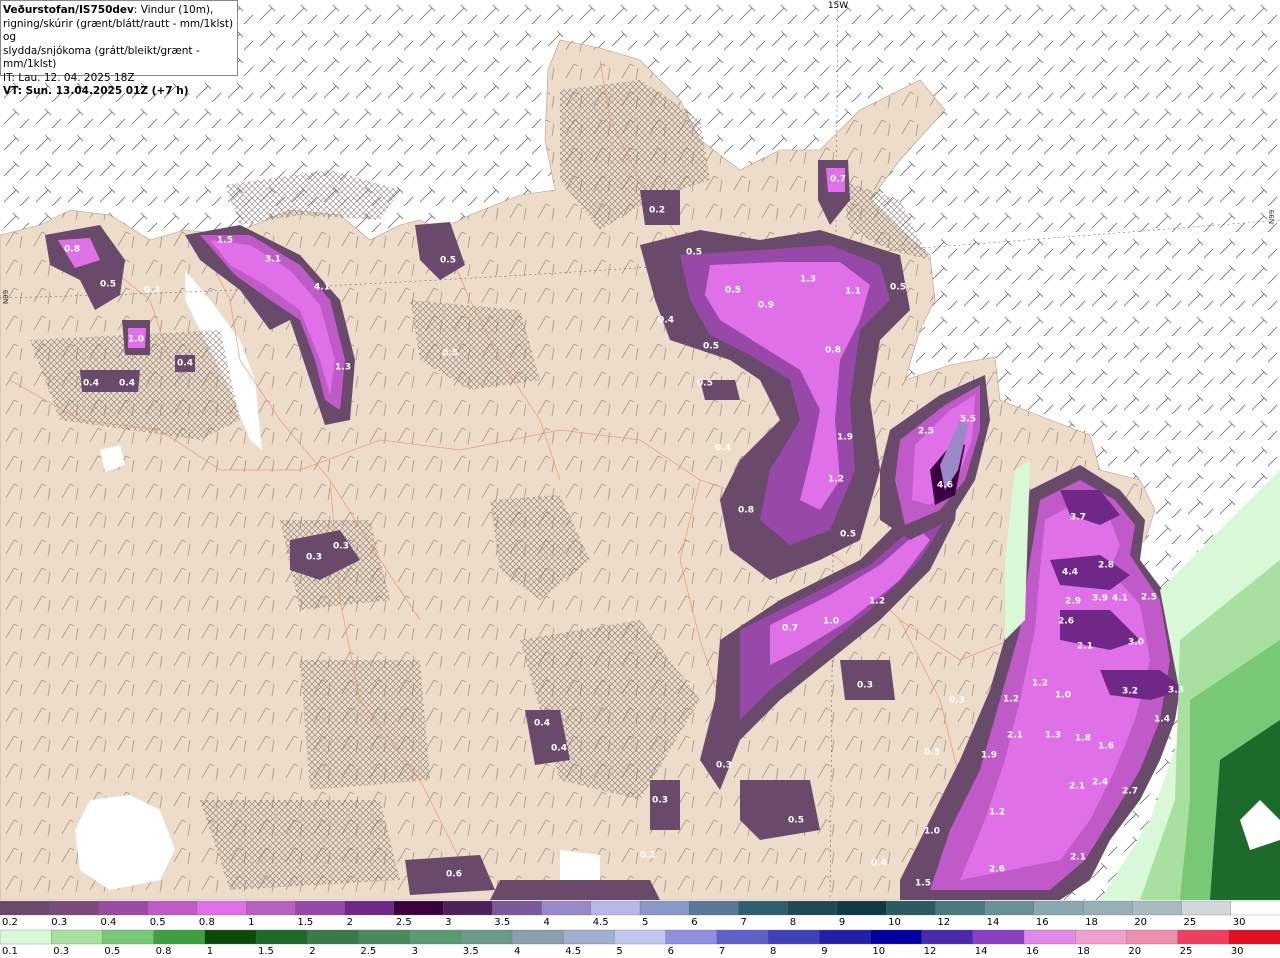 This screenshot has width=1280, height=958. I want to click on snow-legend-tick-label: 1.5, so click(305, 922).